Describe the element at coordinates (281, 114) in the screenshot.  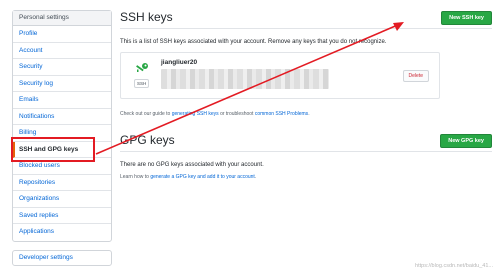
I see `common-ssh-problems-link: common SSH Problems` at that location.